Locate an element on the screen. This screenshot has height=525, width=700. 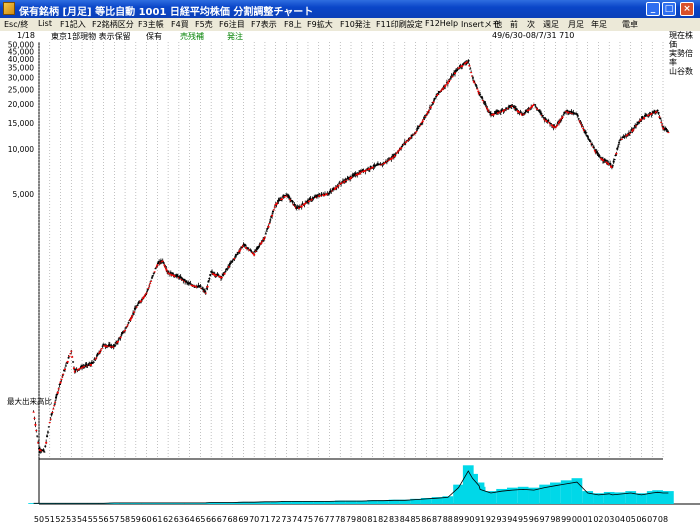
x-tick-label: 61 is located at coordinates (157, 519).